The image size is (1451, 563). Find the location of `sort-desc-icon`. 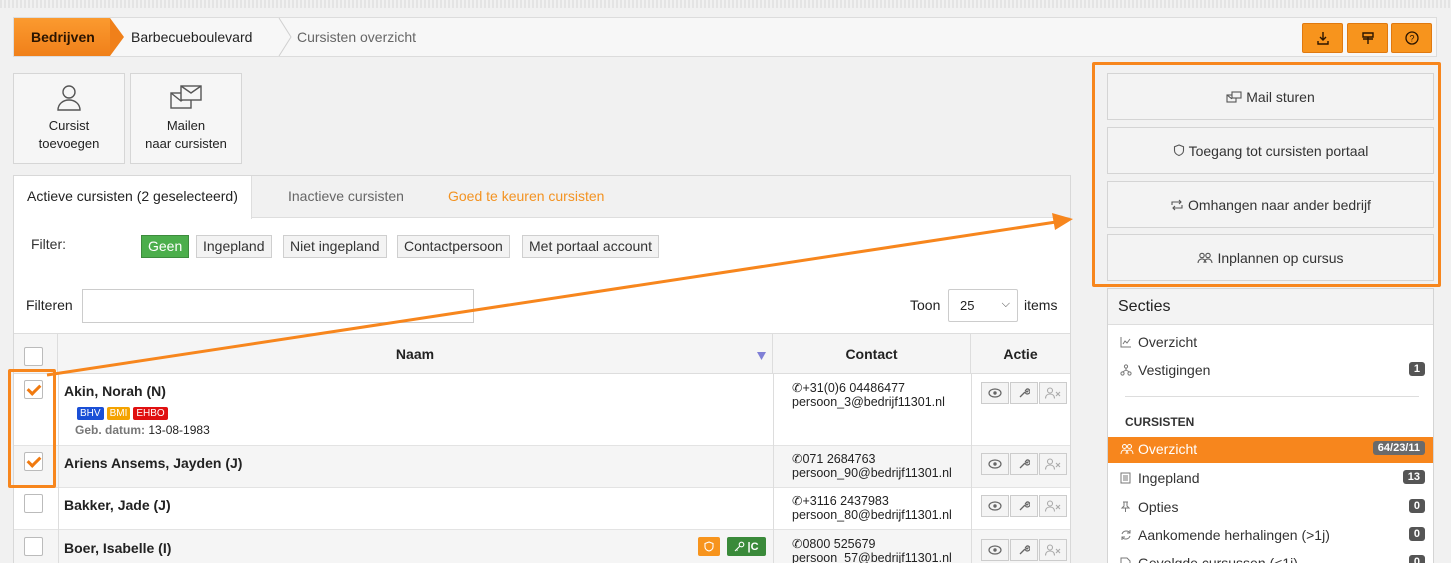

sort-desc-icon is located at coordinates (761, 356).